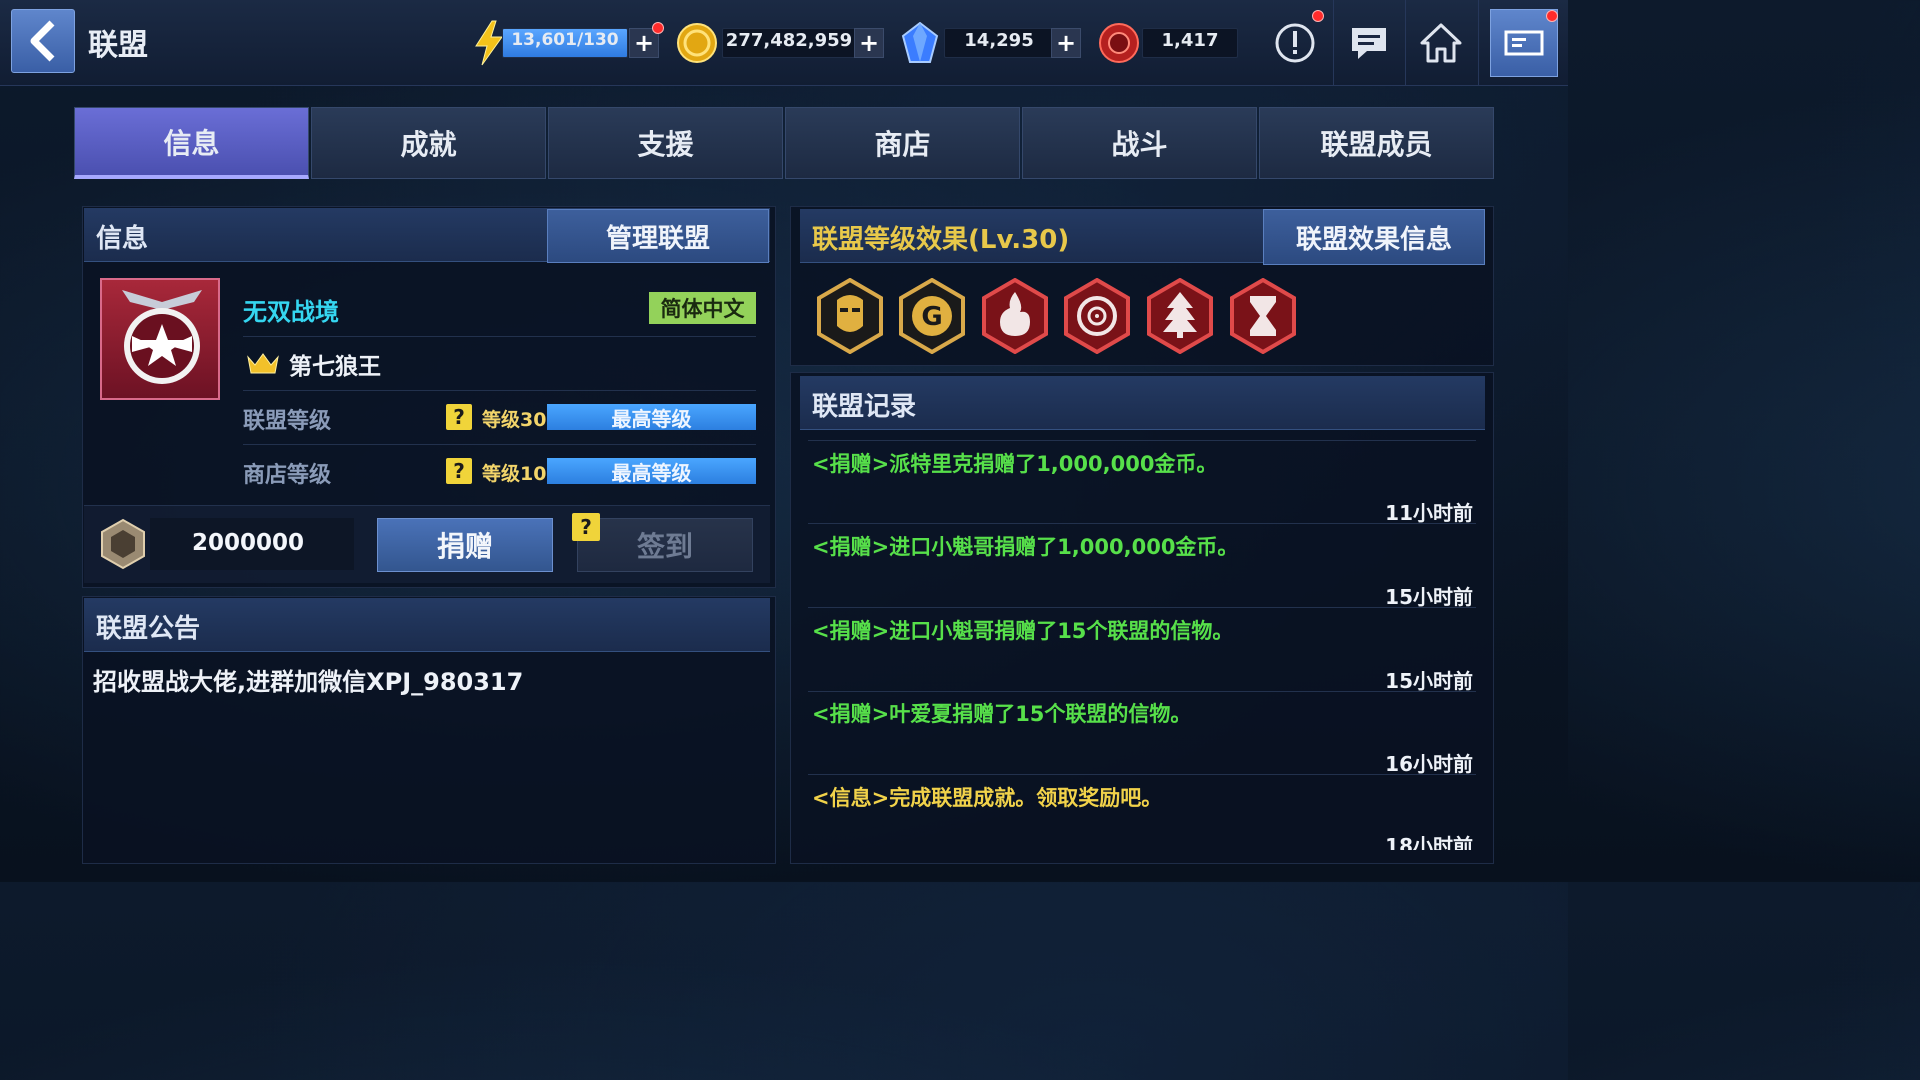  Describe the element at coordinates (920, 42) in the screenshot. I see `crystal-icon` at that location.